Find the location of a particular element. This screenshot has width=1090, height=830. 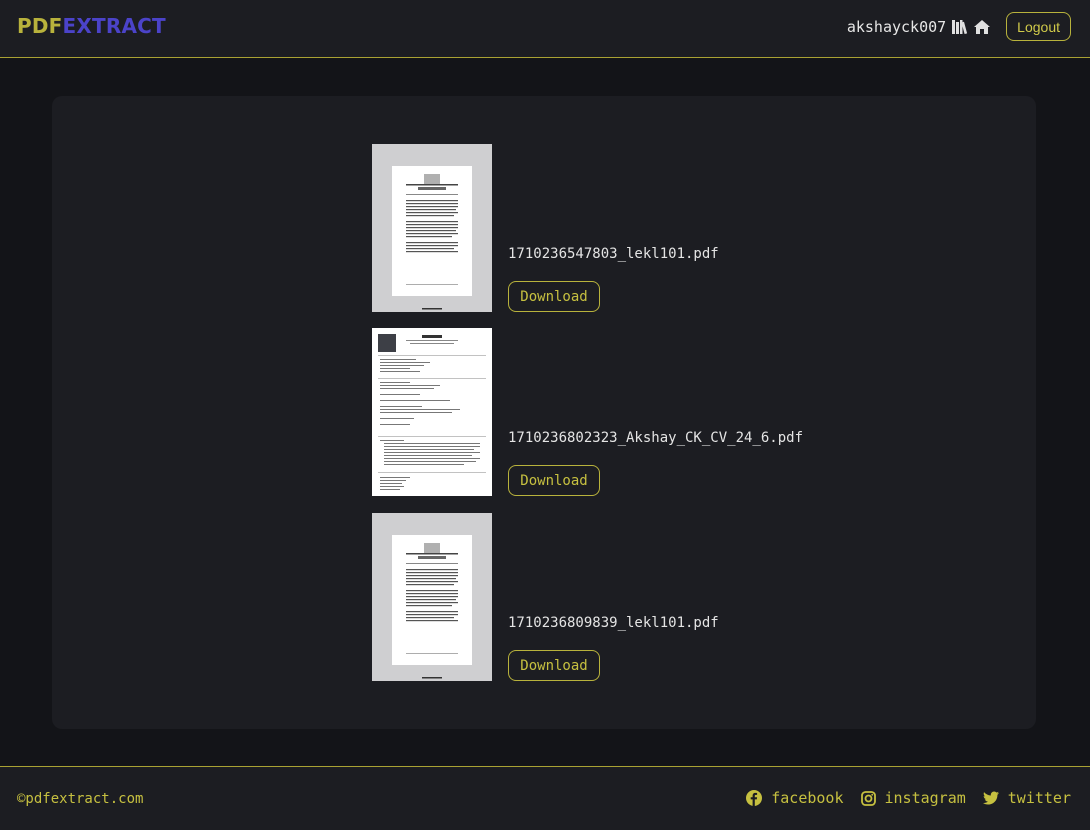

user-area: akshayck007 Logout is located at coordinates (958, 26).